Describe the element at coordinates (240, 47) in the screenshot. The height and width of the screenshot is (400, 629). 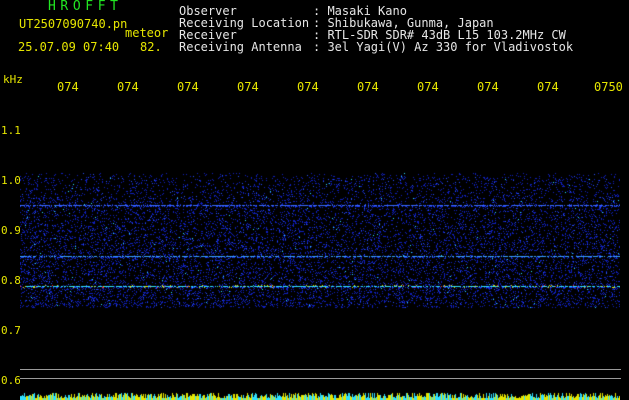
I see `info-label-antenna: Receiving Antenna` at that location.